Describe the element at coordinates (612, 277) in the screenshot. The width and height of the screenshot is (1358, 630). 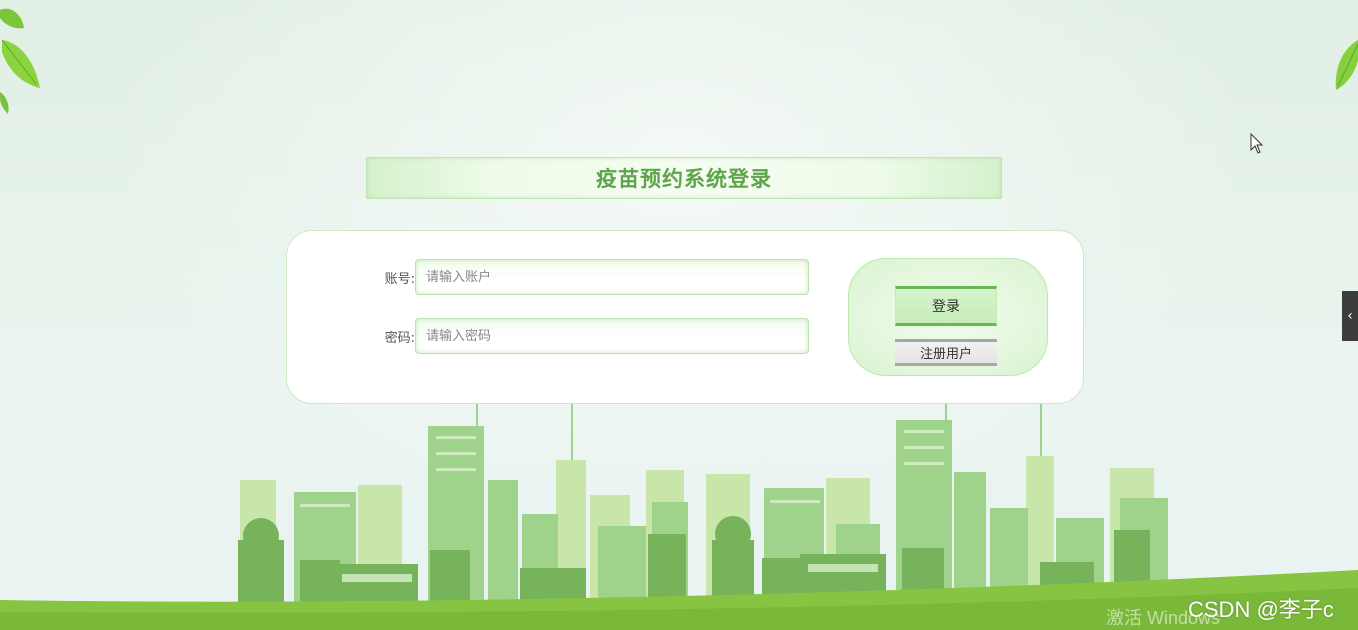
I see `account-input` at that location.